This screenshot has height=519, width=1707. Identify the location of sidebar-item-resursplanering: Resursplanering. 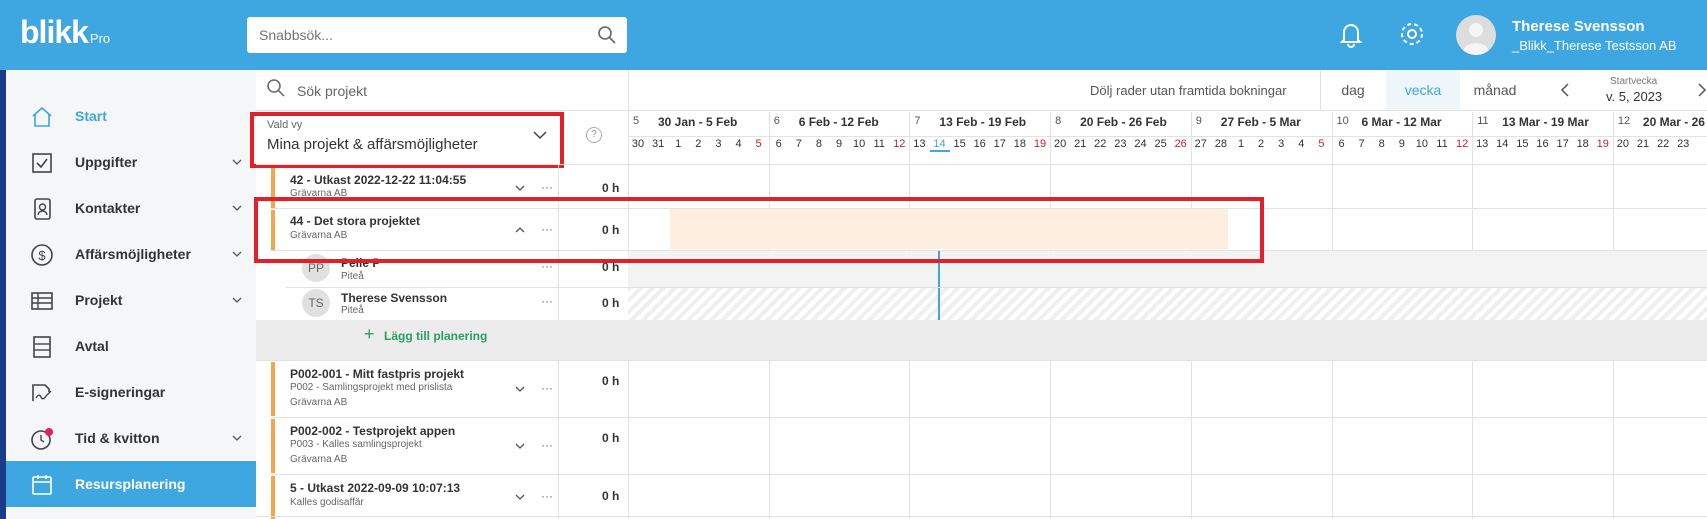
(131, 484).